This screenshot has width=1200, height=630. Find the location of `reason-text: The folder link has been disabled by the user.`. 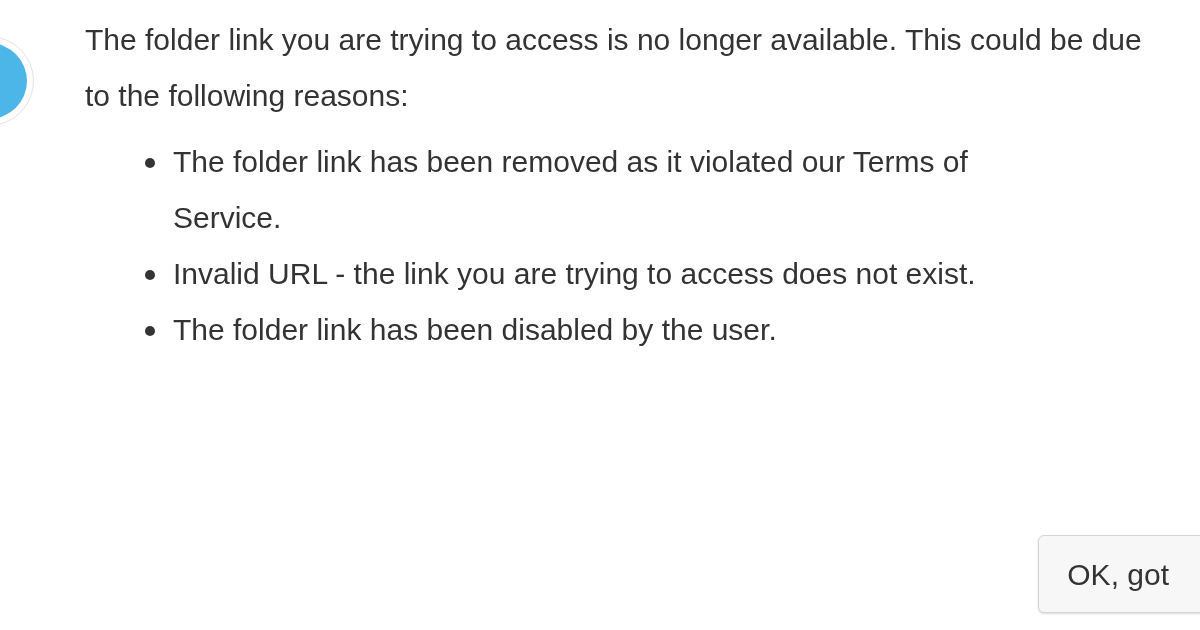

reason-text: The folder link has been disabled by the user. is located at coordinates (475, 330).